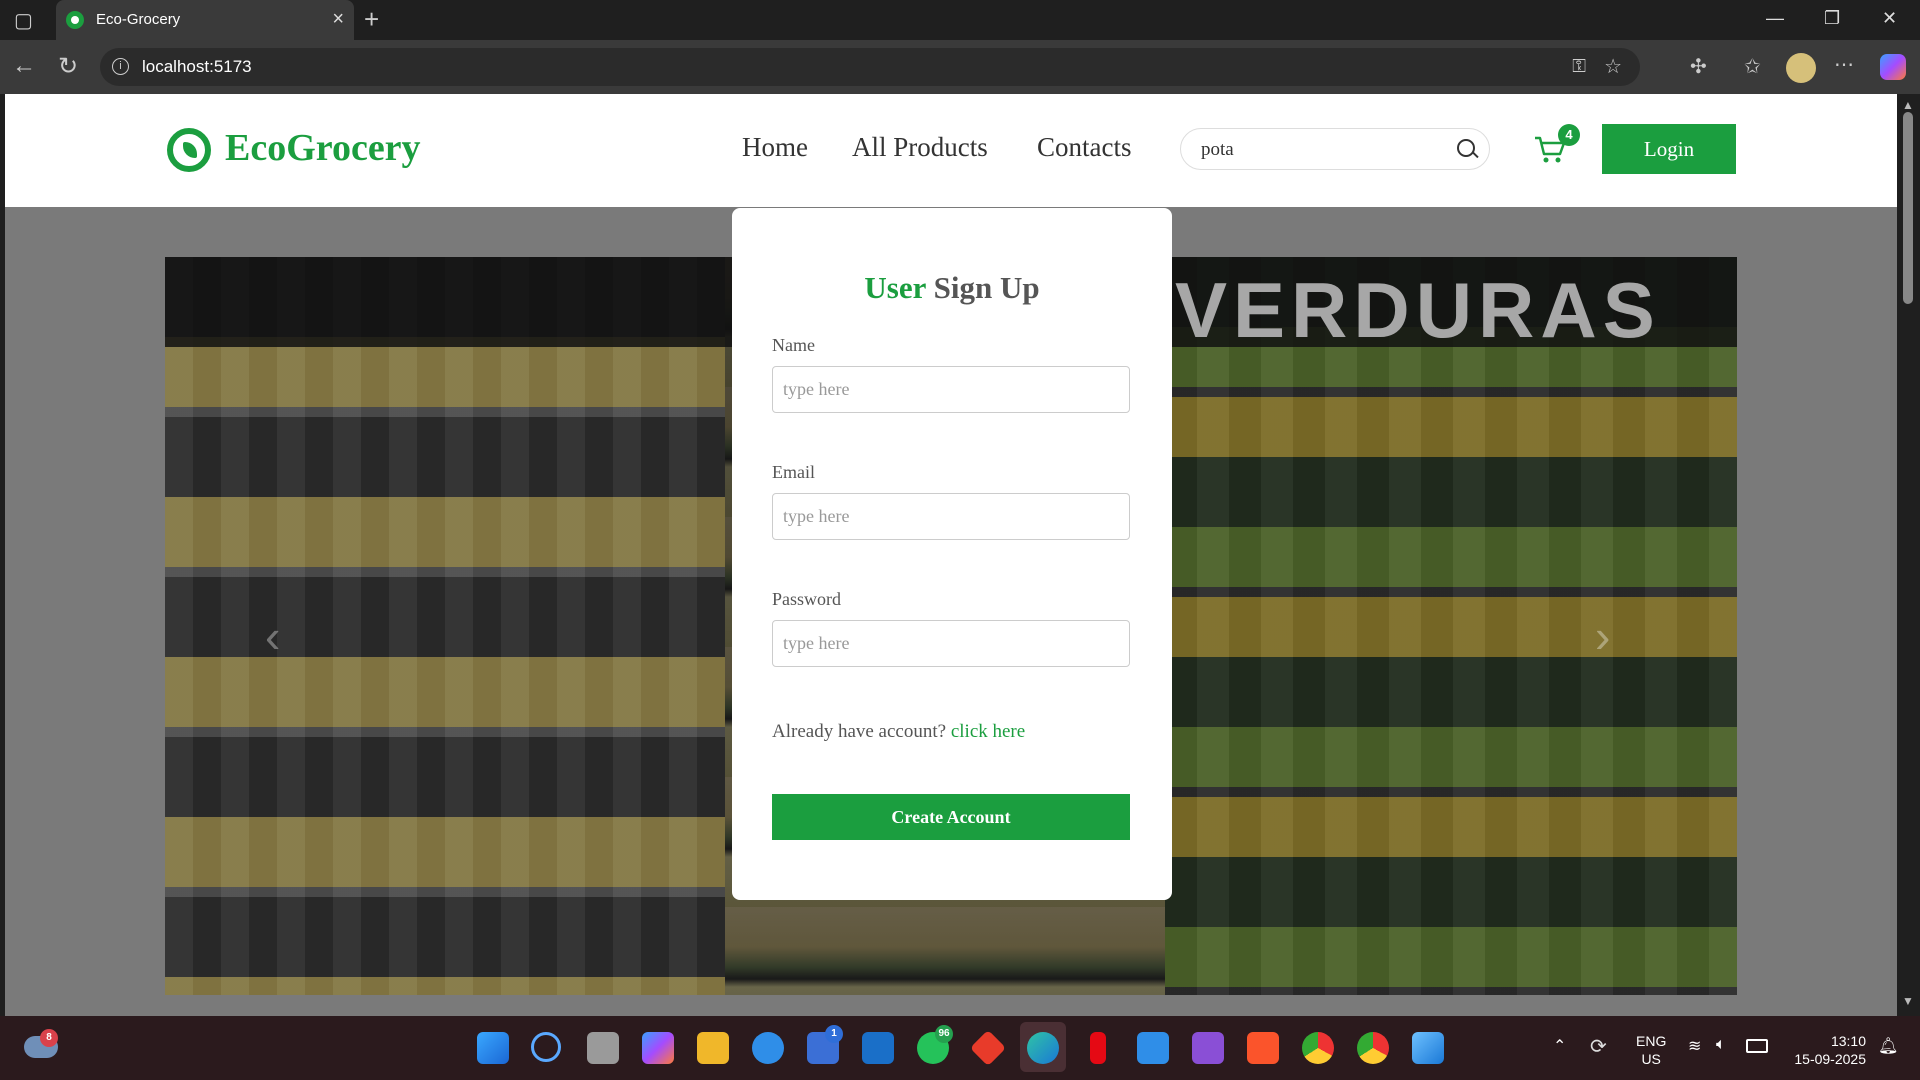 Image resolution: width=1920 pixels, height=1080 pixels. What do you see at coordinates (1775, 18) in the screenshot?
I see `minimize-button: —` at bounding box center [1775, 18].